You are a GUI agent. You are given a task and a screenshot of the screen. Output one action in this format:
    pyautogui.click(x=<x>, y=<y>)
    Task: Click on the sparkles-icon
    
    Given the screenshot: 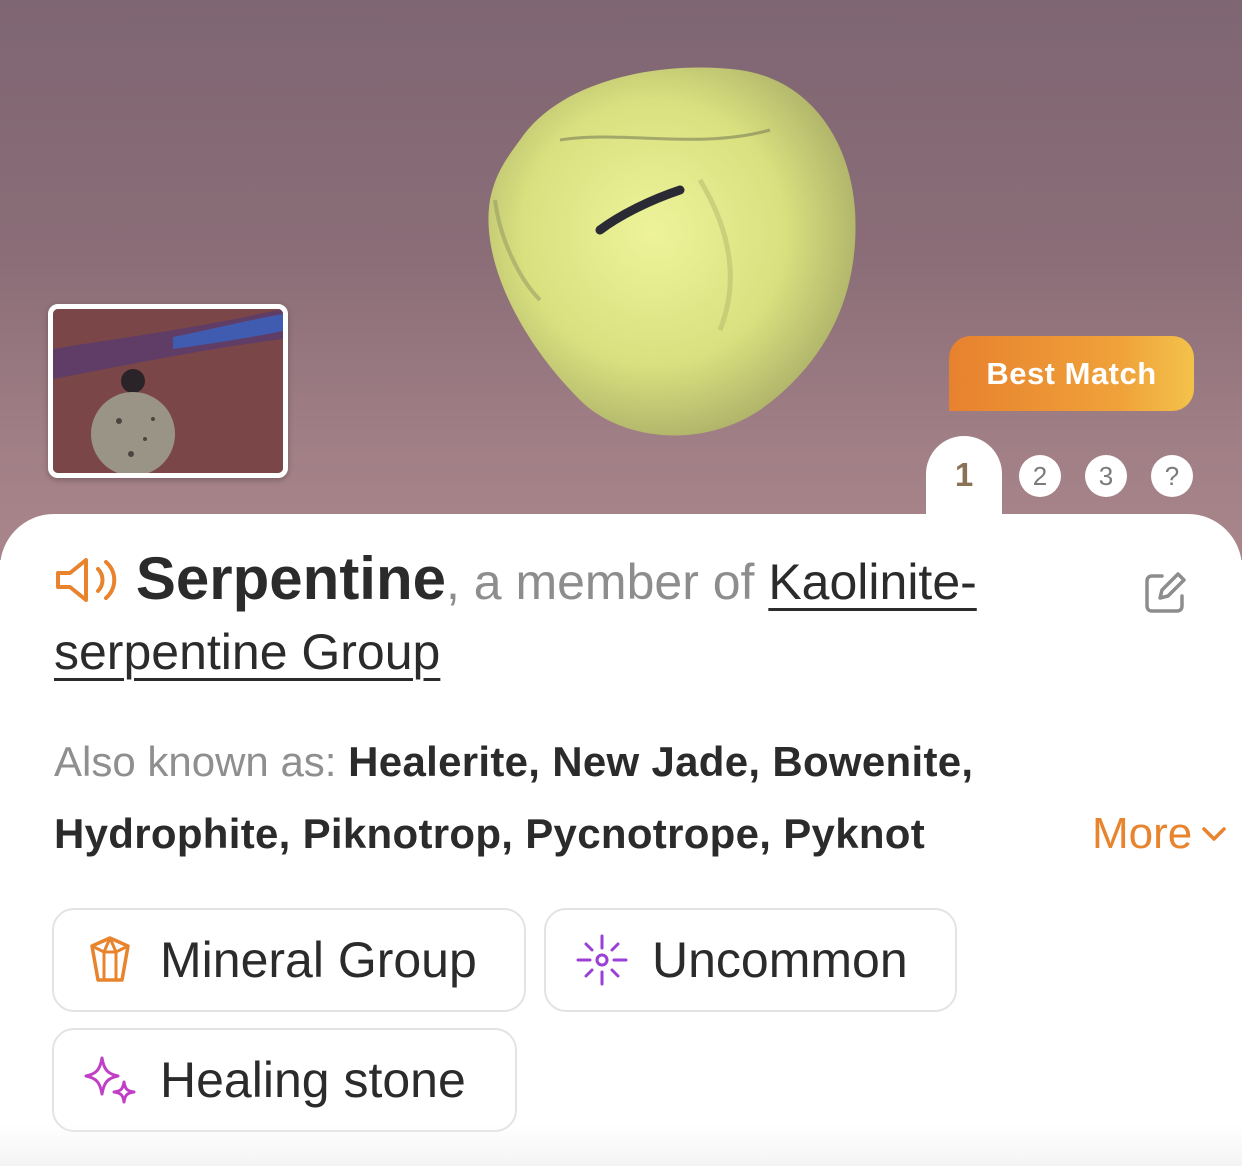 What is the action you would take?
    pyautogui.click(x=110, y=1080)
    